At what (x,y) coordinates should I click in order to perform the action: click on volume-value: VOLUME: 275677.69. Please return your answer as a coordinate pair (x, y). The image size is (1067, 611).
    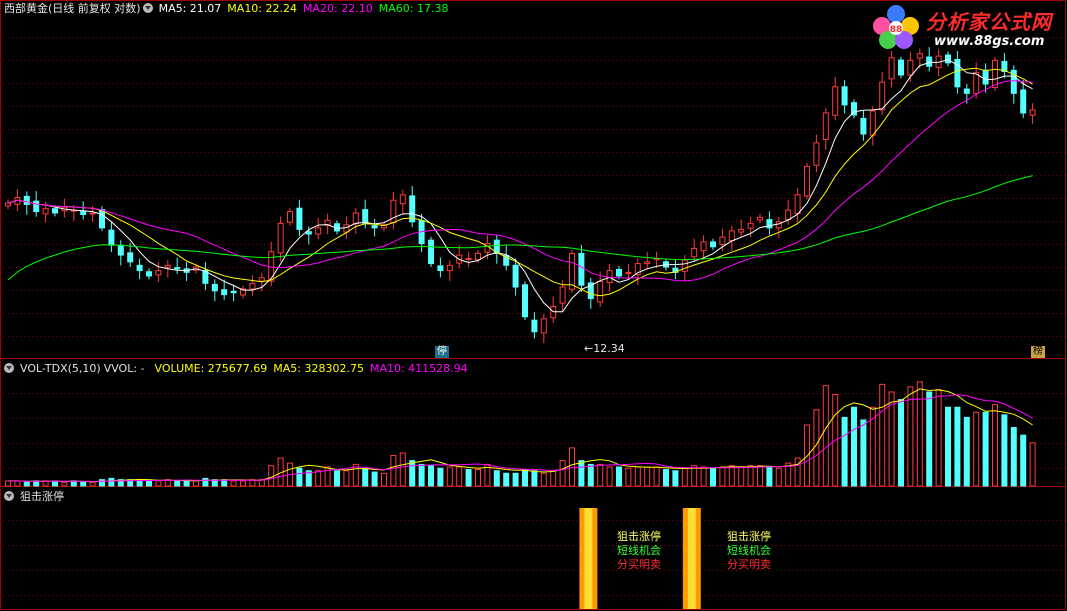
    Looking at the image, I should click on (211, 368).